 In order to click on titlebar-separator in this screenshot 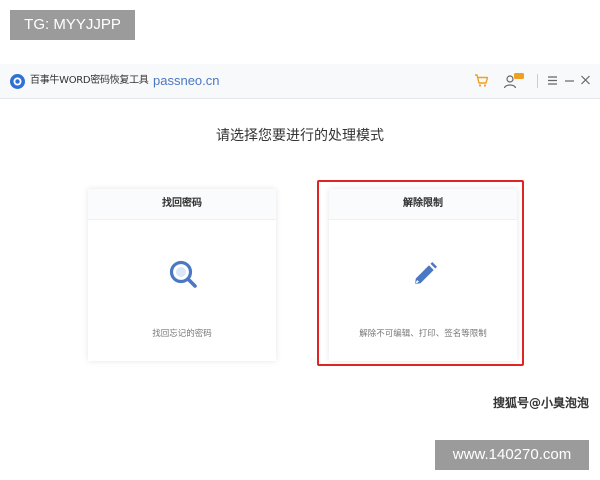, I will do `click(537, 81)`.